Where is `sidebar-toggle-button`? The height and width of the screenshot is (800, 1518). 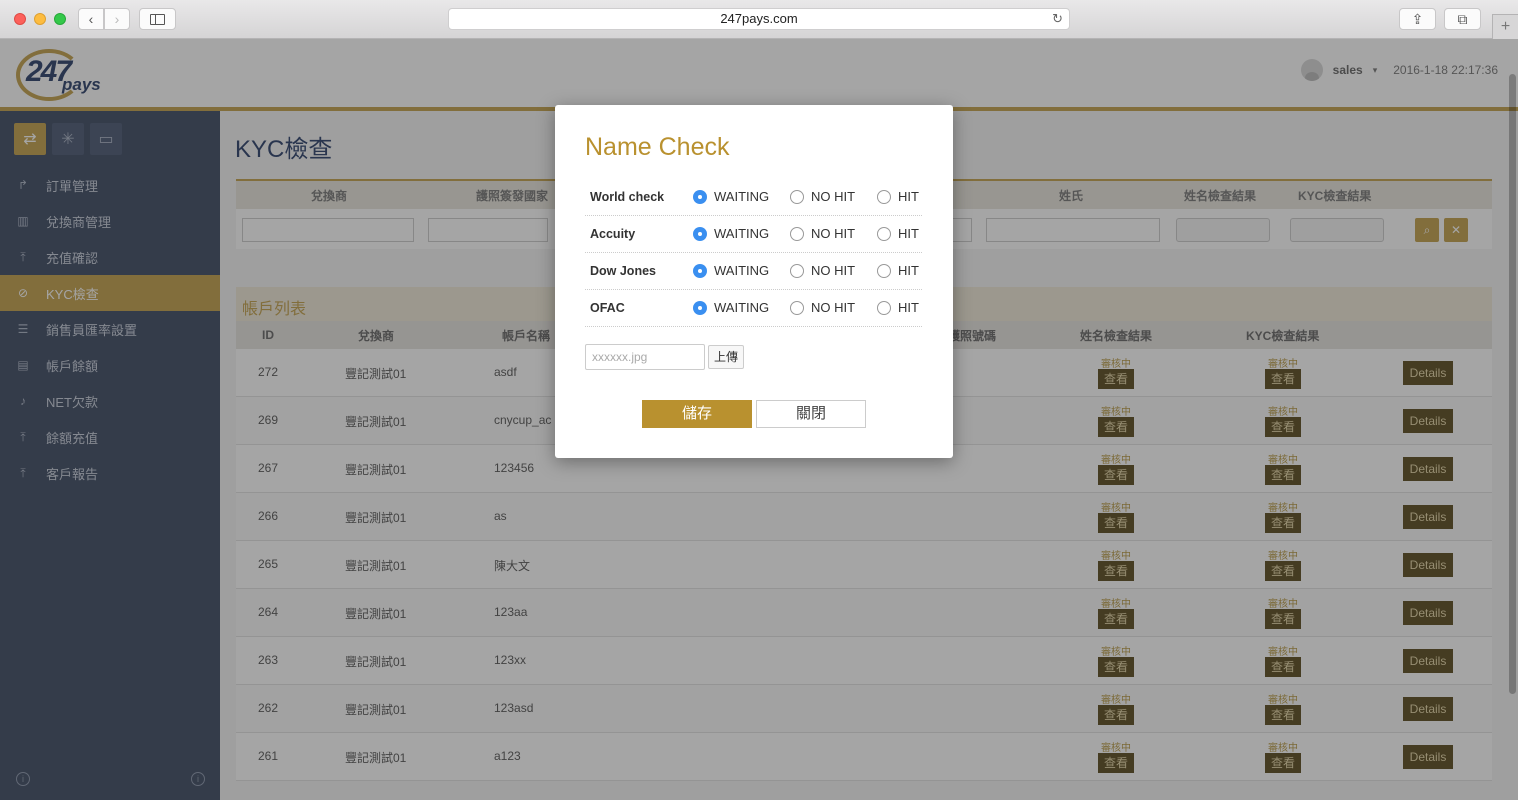
sidebar-toggle-button is located at coordinates (157, 19).